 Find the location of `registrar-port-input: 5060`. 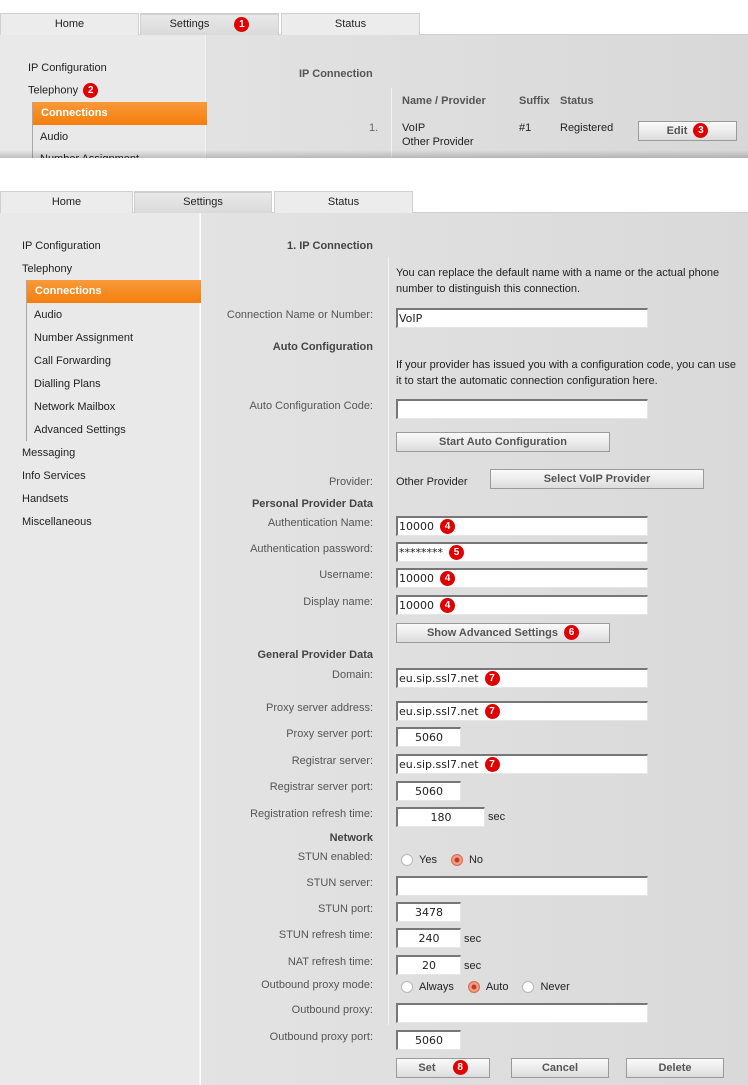

registrar-port-input: 5060 is located at coordinates (428, 791).